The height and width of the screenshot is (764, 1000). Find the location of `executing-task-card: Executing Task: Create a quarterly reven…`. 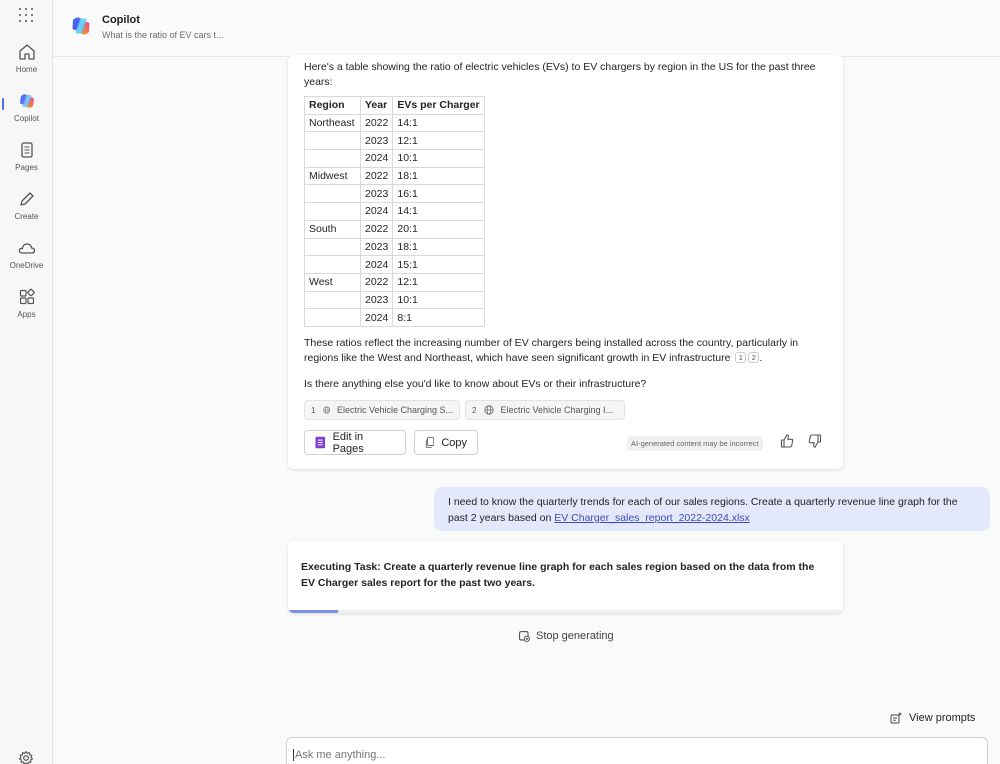

executing-task-card: Executing Task: Create a quarterly reven… is located at coordinates (565, 577).